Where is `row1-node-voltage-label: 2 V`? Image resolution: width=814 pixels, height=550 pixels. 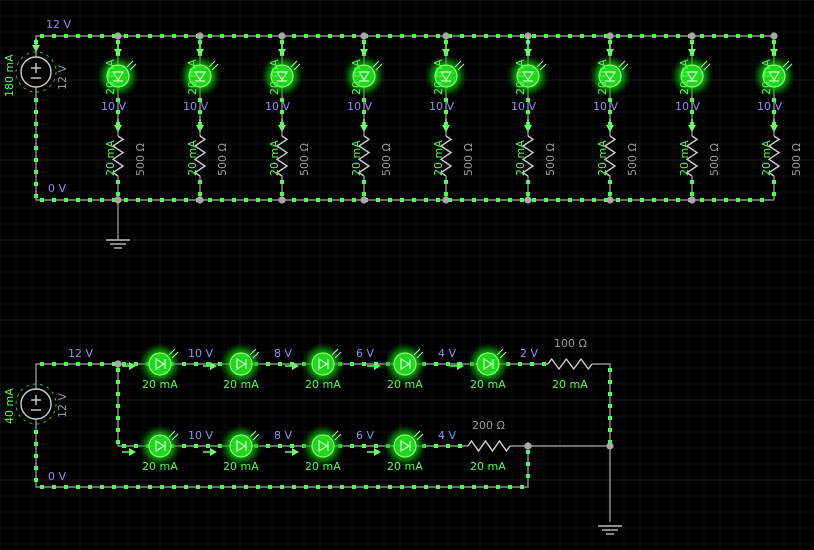 row1-node-voltage-label: 2 V is located at coordinates (529, 353).